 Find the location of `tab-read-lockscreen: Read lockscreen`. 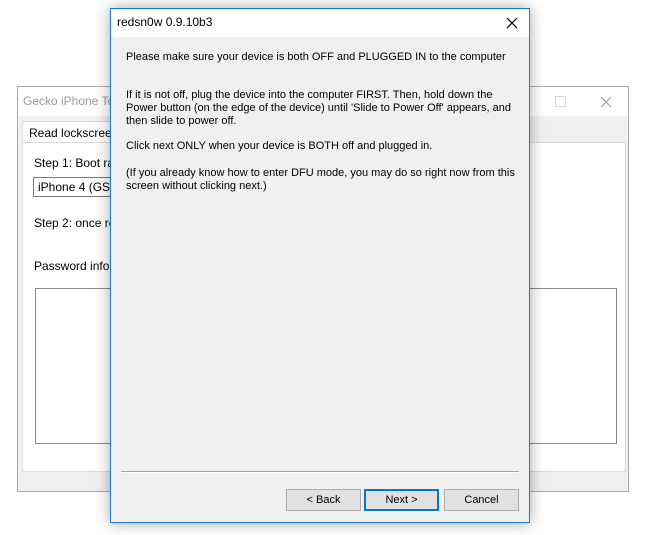

tab-read-lockscreen: Read lockscreen is located at coordinates (72, 132).